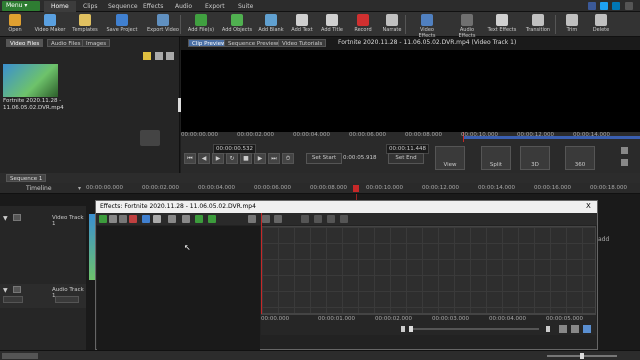 The height and width of the screenshot is (360, 640). Describe the element at coordinates (266, 219) in the screenshot. I see `keyframe-add-icon` at that location.